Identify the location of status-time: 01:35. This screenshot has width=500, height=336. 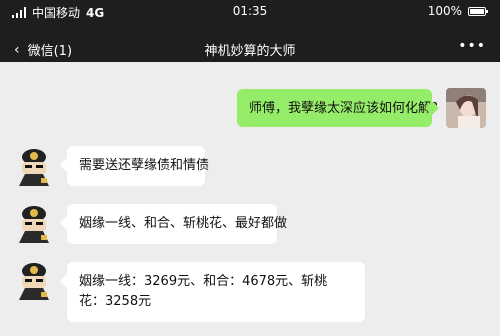
(250, 11).